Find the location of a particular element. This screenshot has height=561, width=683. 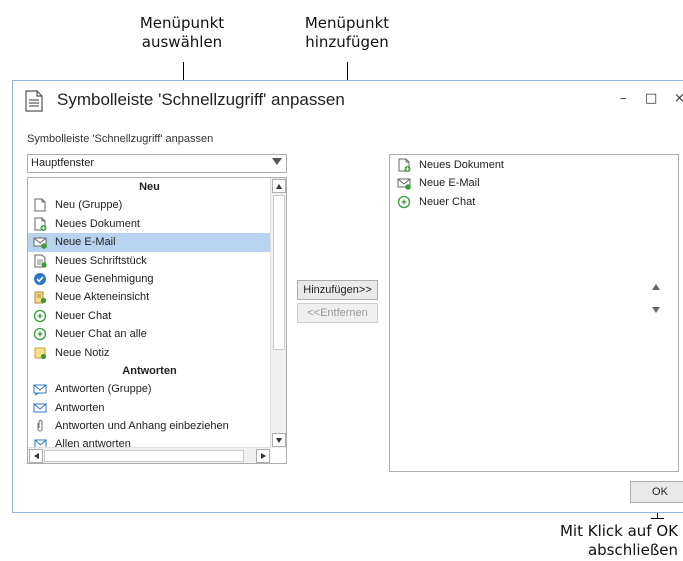

scroll-right-button is located at coordinates (263, 456).